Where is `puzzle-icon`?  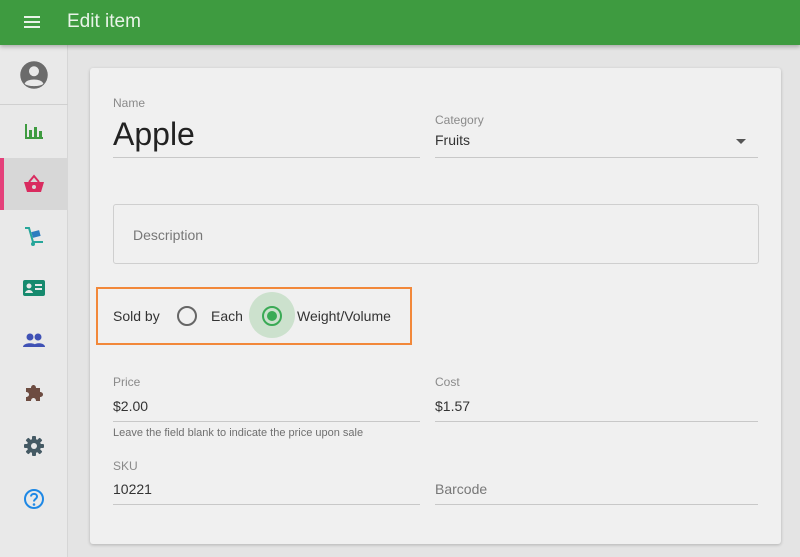 puzzle-icon is located at coordinates (34, 393).